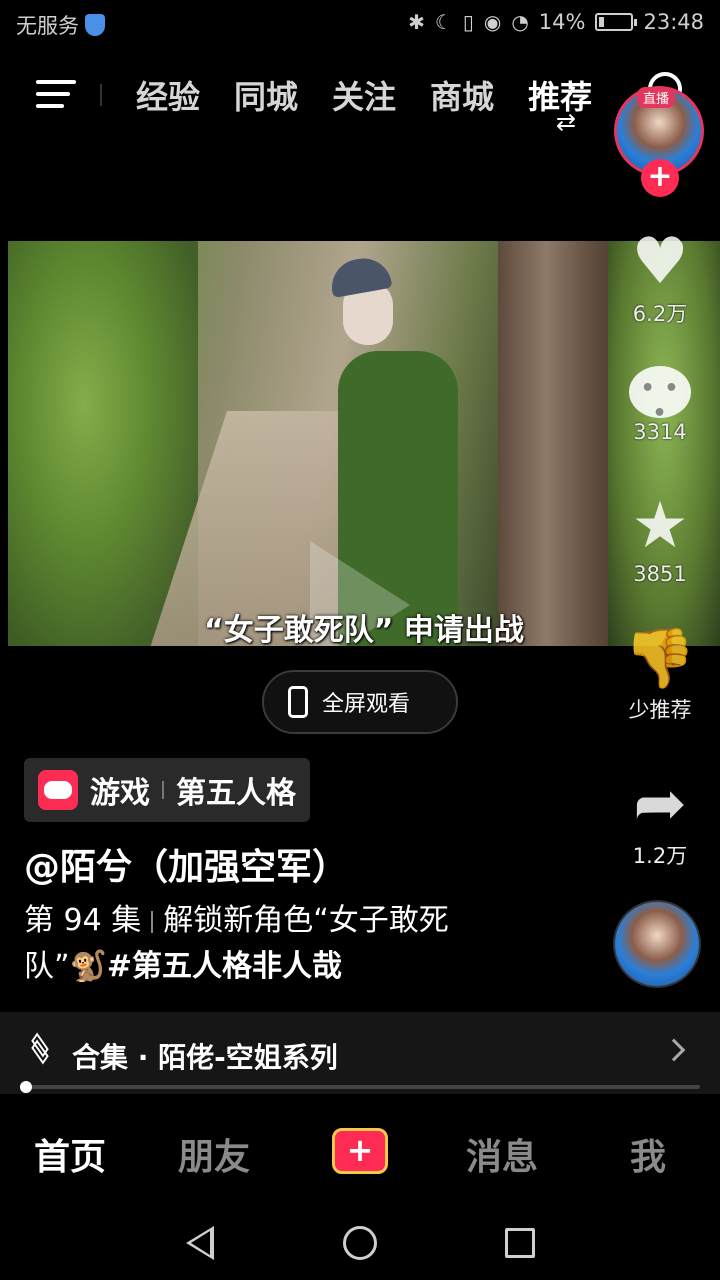 Image resolution: width=720 pixels, height=1280 pixels. I want to click on moon-icon: ☾, so click(443, 22).